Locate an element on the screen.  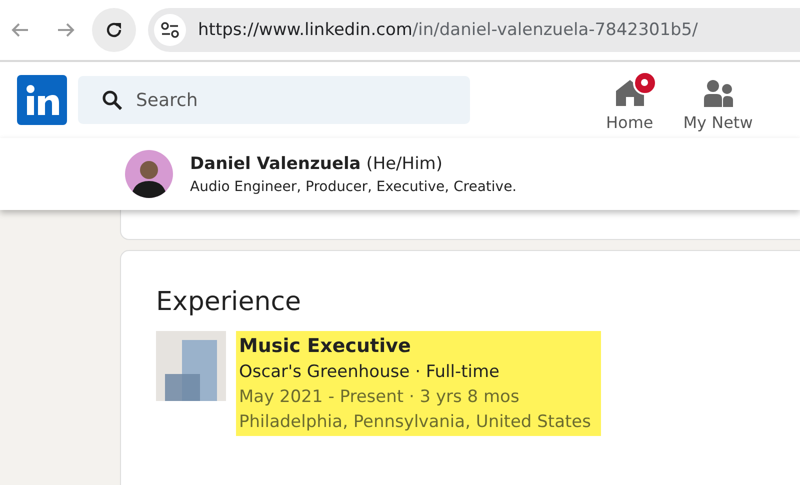
reload-button is located at coordinates (114, 30).